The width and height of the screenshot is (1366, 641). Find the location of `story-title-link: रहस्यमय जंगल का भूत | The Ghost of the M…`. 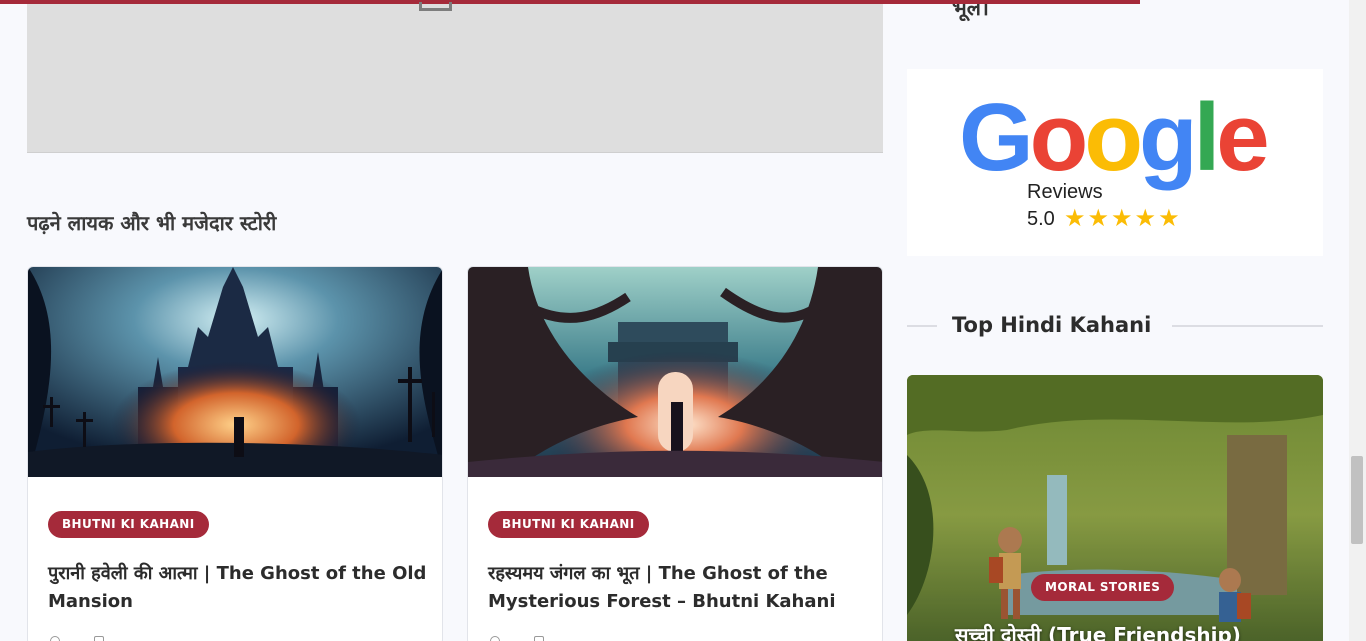

story-title-link: रहस्यमय जंगल का भूत | The Ghost of the M… is located at coordinates (678, 588).